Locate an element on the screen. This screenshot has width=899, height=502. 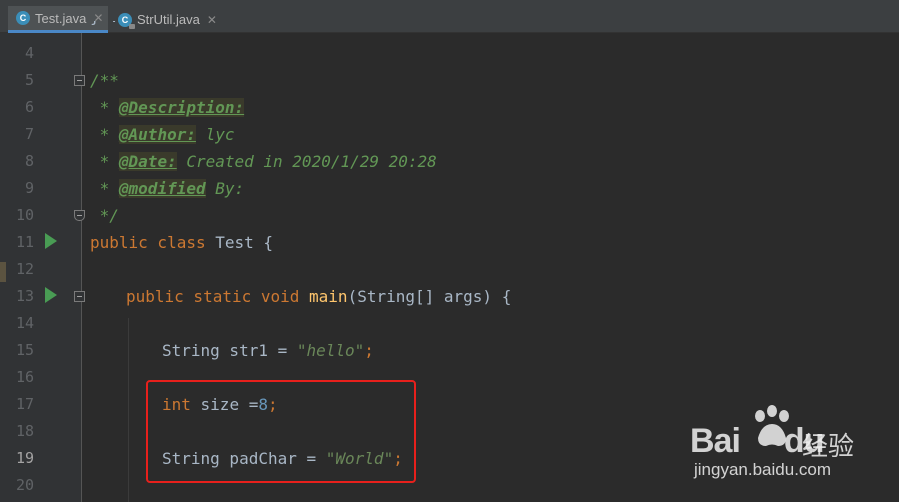
doc-comment-text: Created in 2020/1/29 20:28 is located at coordinates (306, 161).